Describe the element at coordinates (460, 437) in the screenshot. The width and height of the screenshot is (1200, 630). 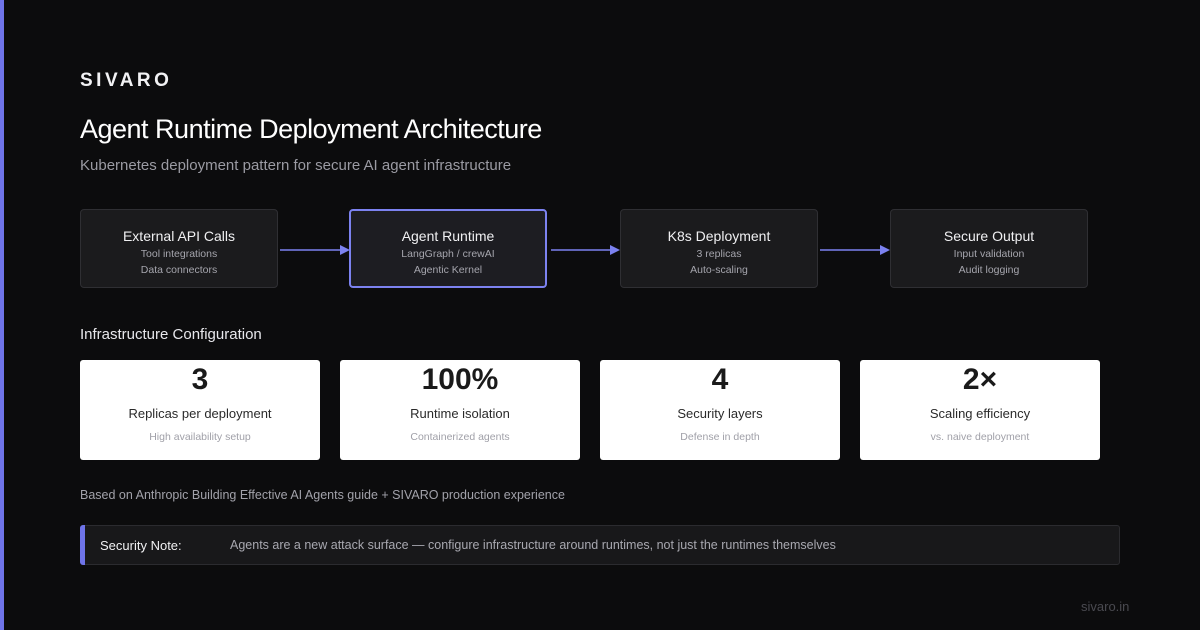
I see `stat-sublabel: Containerized agents` at that location.